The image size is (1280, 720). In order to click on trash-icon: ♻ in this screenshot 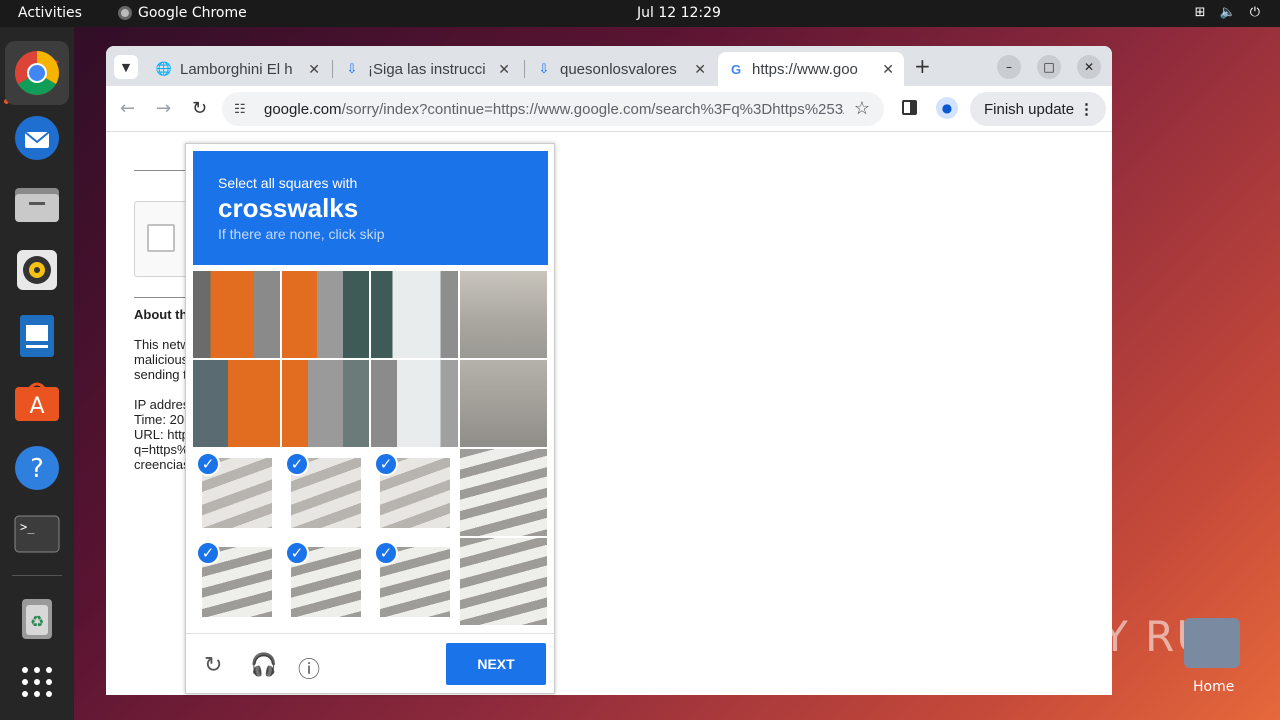, I will do `click(37, 618)`.